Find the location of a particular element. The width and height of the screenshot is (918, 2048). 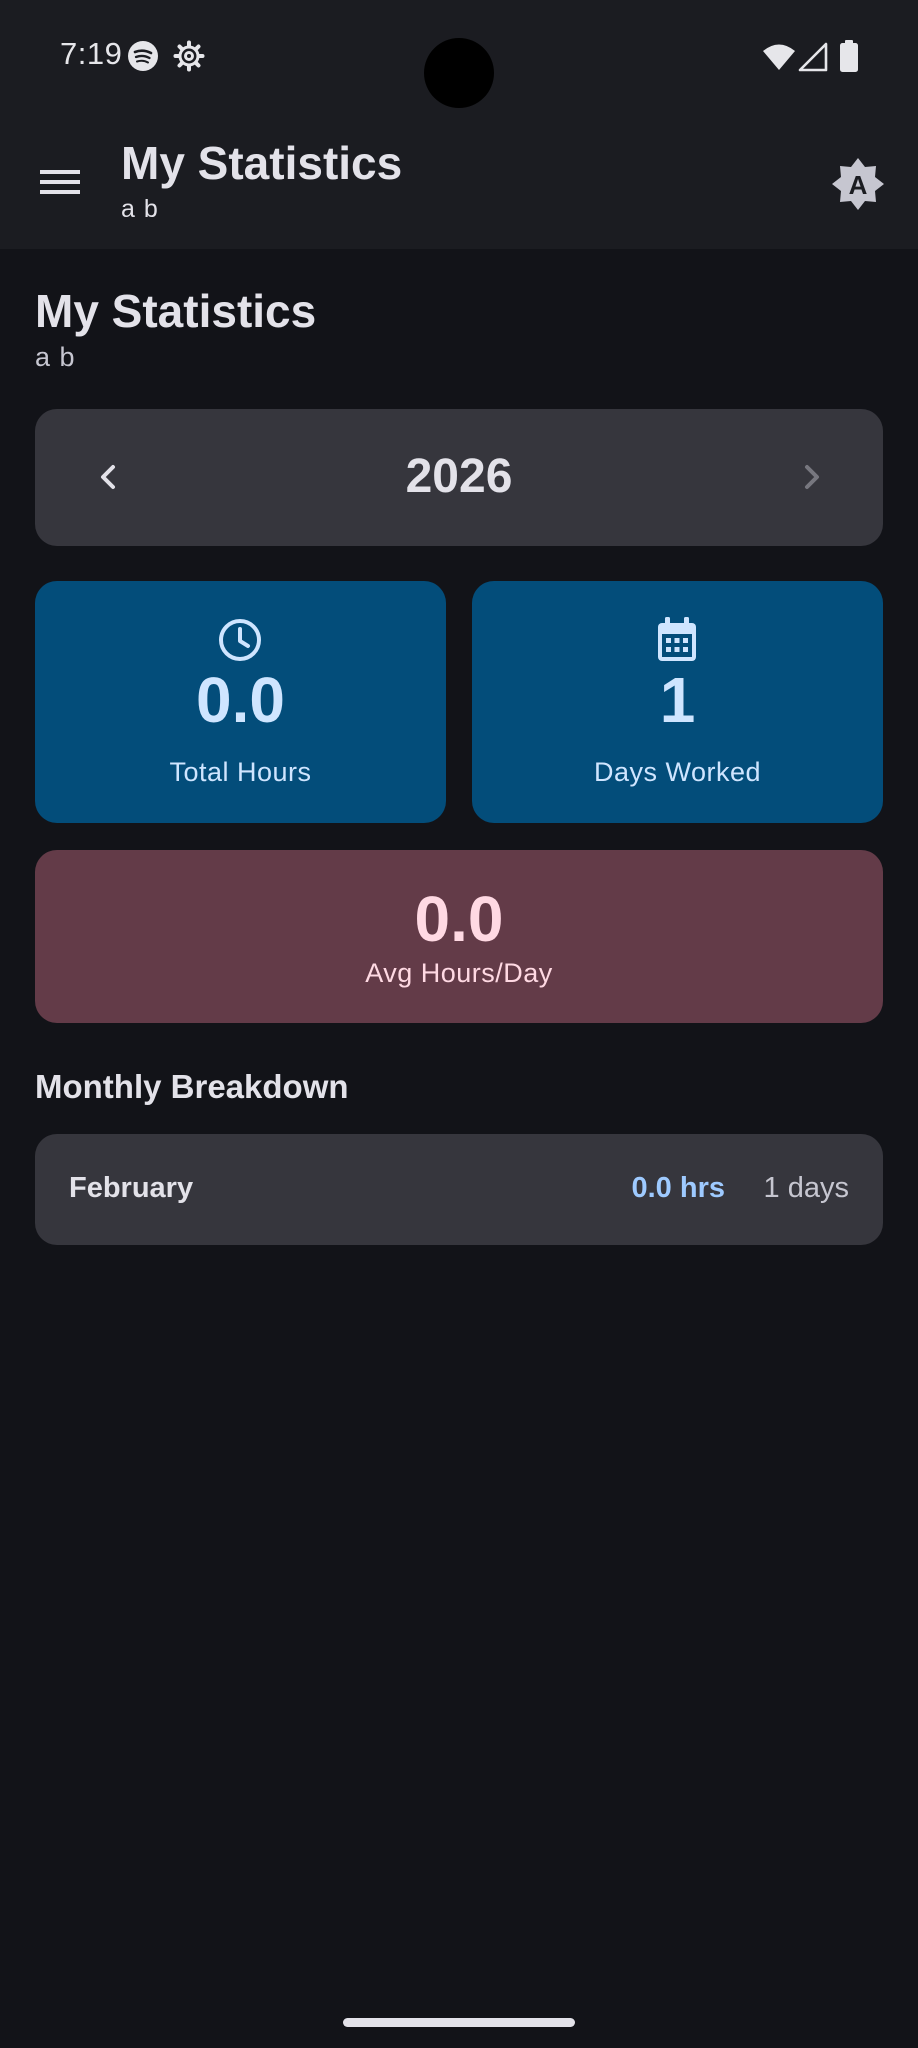

days-worked-value: 1 is located at coordinates (677, 700).